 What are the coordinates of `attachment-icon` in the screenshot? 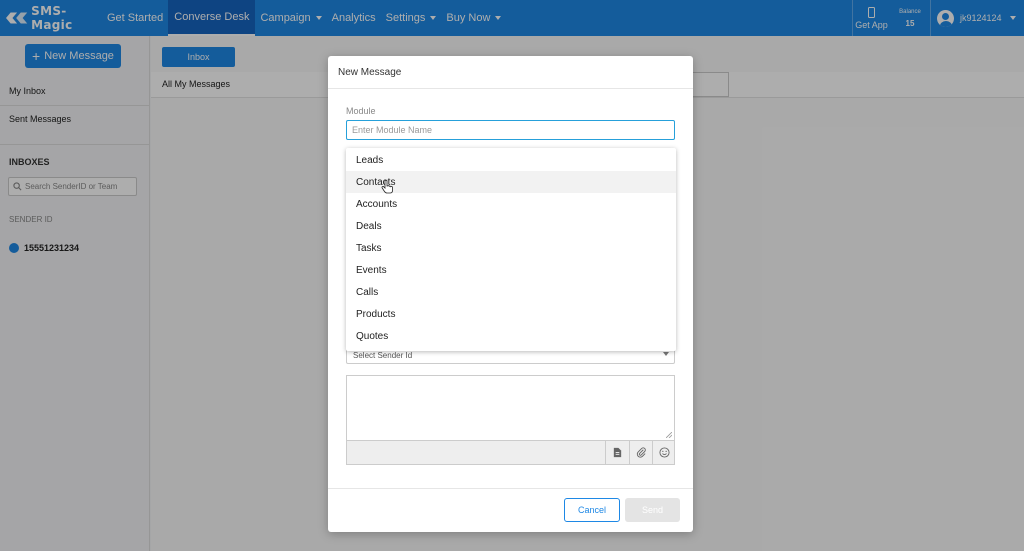 It's located at (641, 452).